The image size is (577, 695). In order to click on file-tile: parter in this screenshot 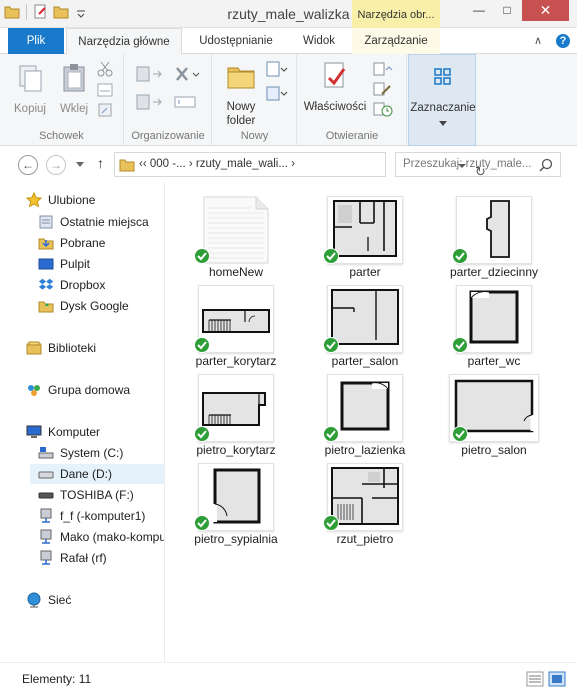, I will do `click(365, 239)`.